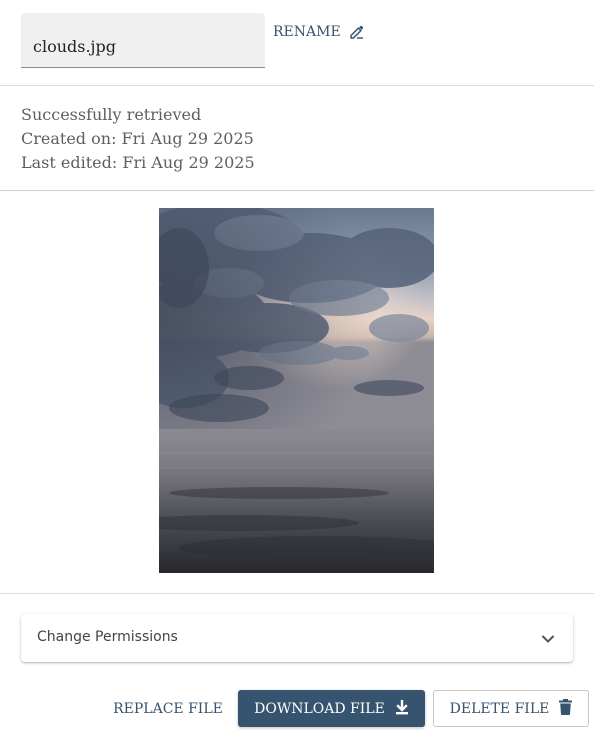 The image size is (594, 733). I want to click on download-icon, so click(402, 709).